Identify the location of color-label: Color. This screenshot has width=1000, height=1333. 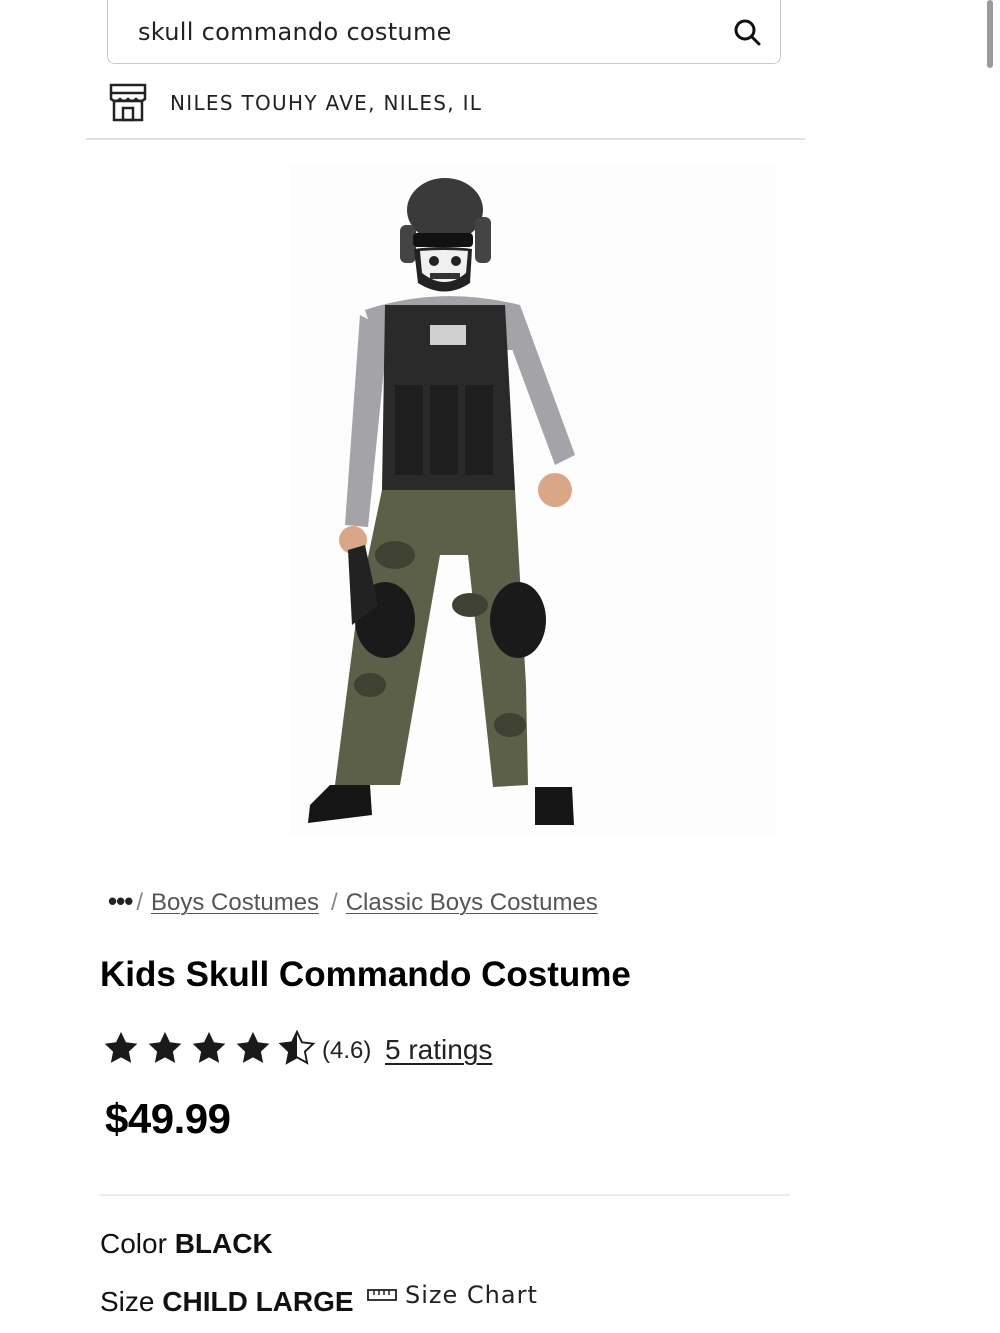
(133, 1243).